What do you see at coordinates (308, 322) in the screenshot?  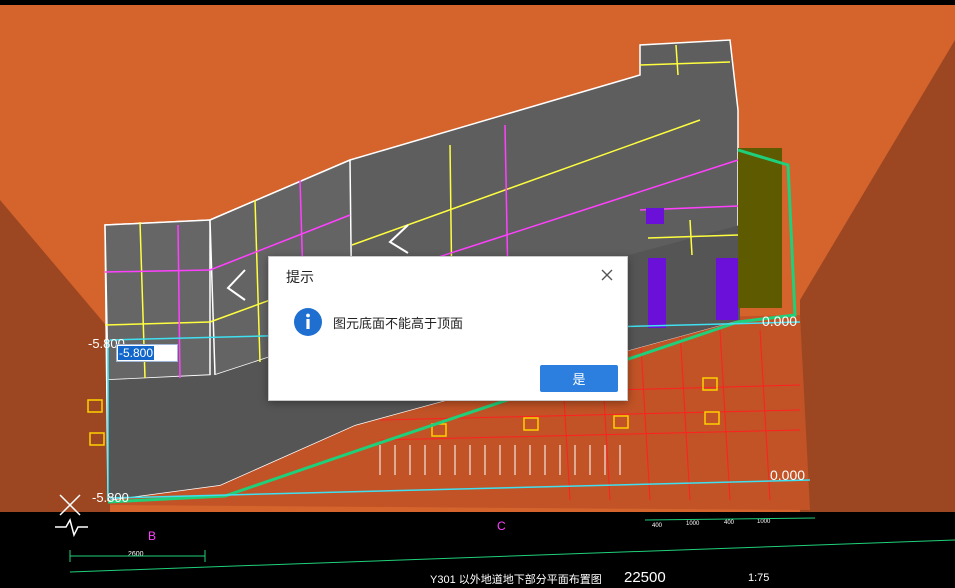 I see `info-icon` at bounding box center [308, 322].